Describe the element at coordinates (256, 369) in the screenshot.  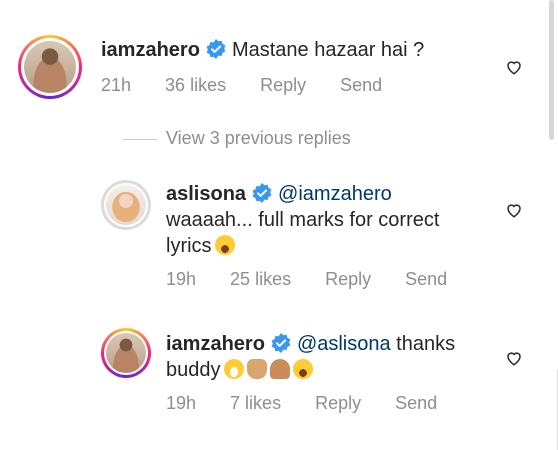
I see `clapping-hands-emoji-icon` at that location.